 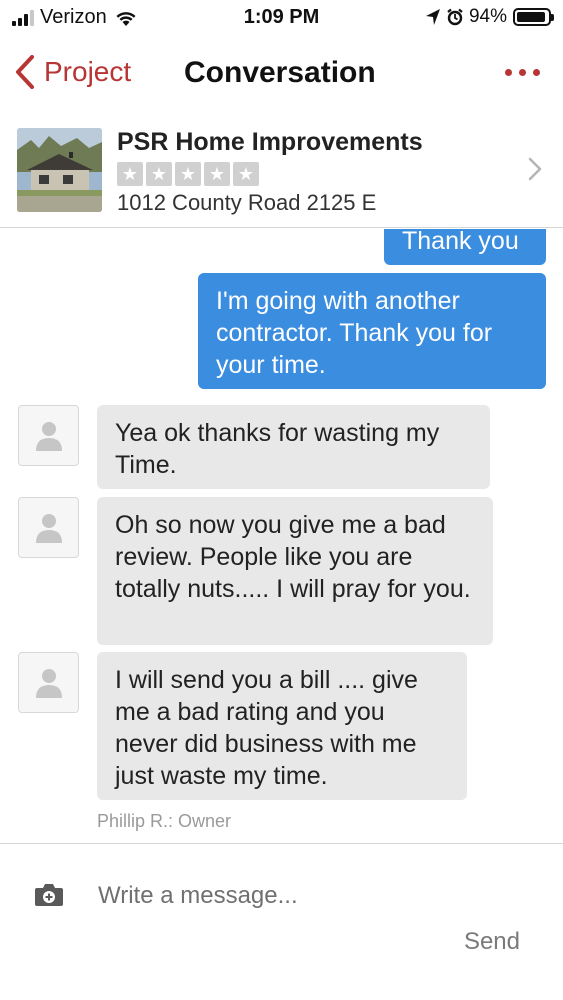 I want to click on battery-percent: 94%, so click(x=487, y=16).